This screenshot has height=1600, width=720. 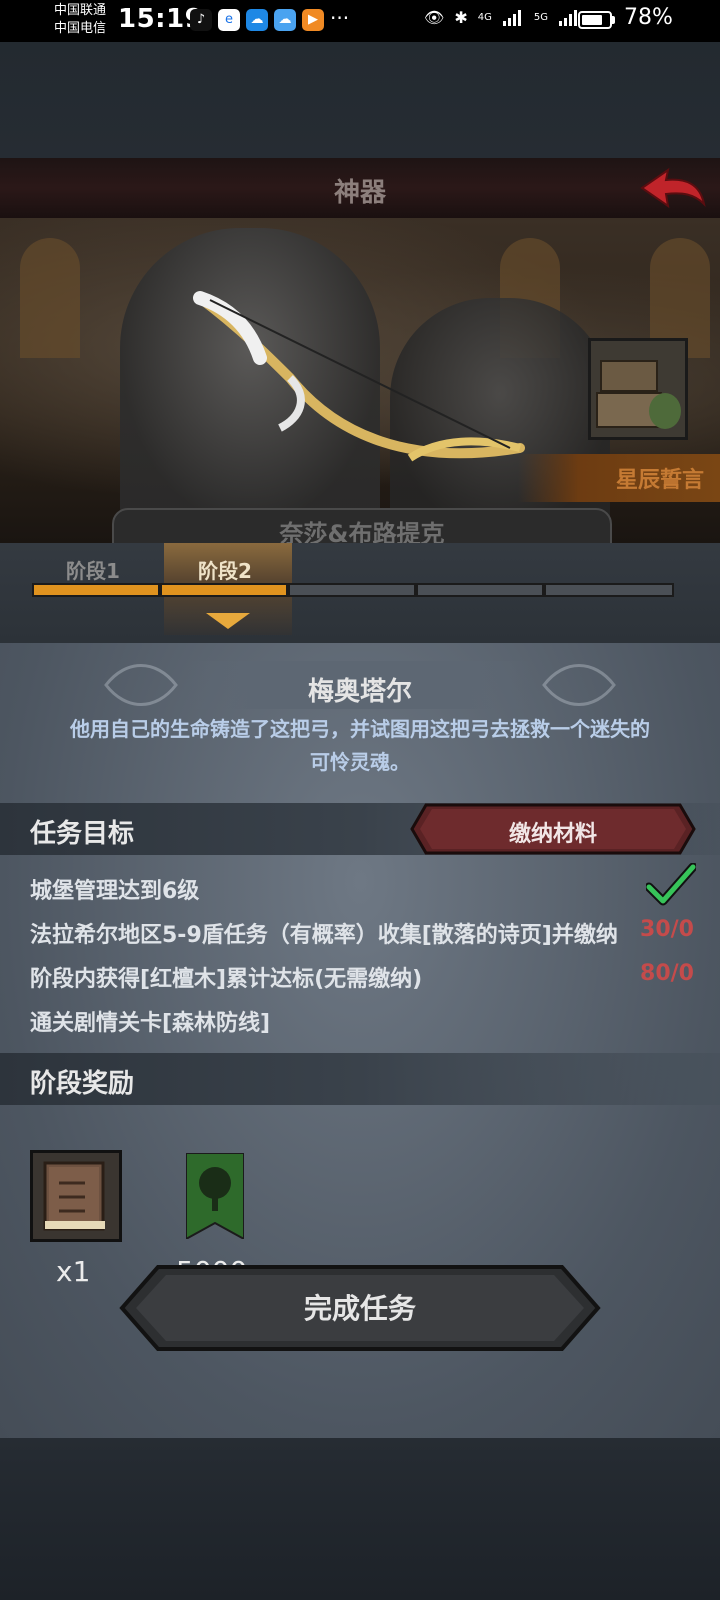 I want to click on signal-bars-icon, so click(x=511, y=17).